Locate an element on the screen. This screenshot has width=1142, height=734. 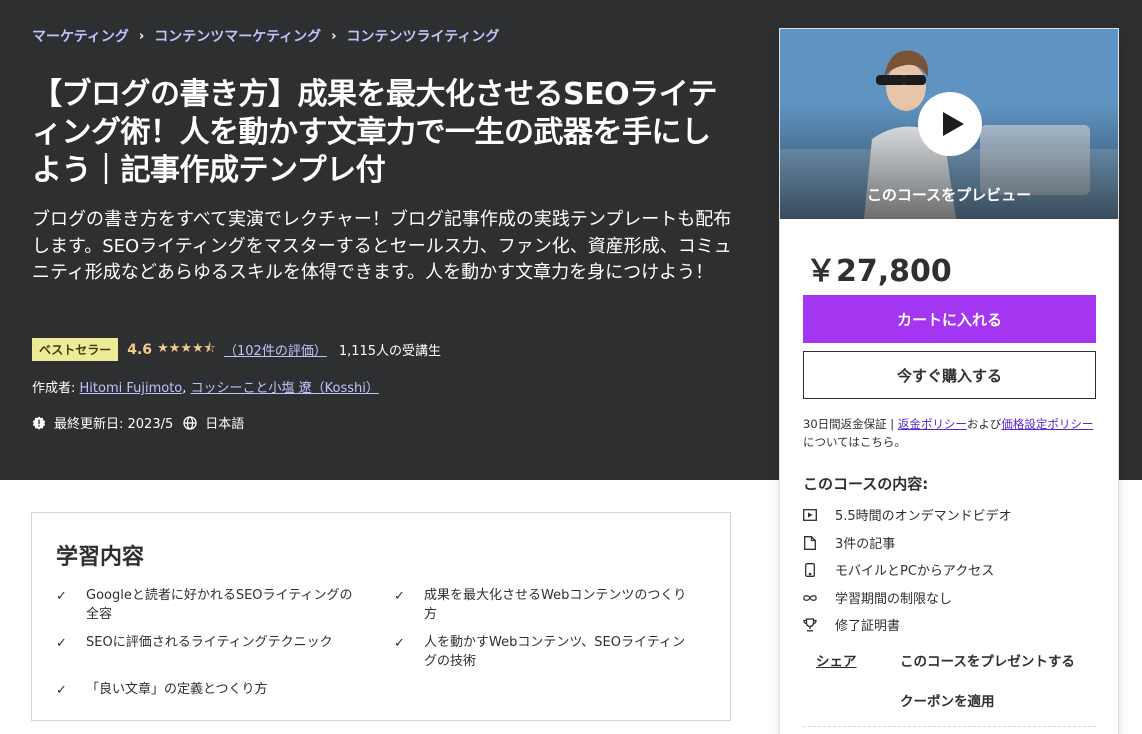
pricing-policy-link: 価格設定ポリシー is located at coordinates (1047, 424).